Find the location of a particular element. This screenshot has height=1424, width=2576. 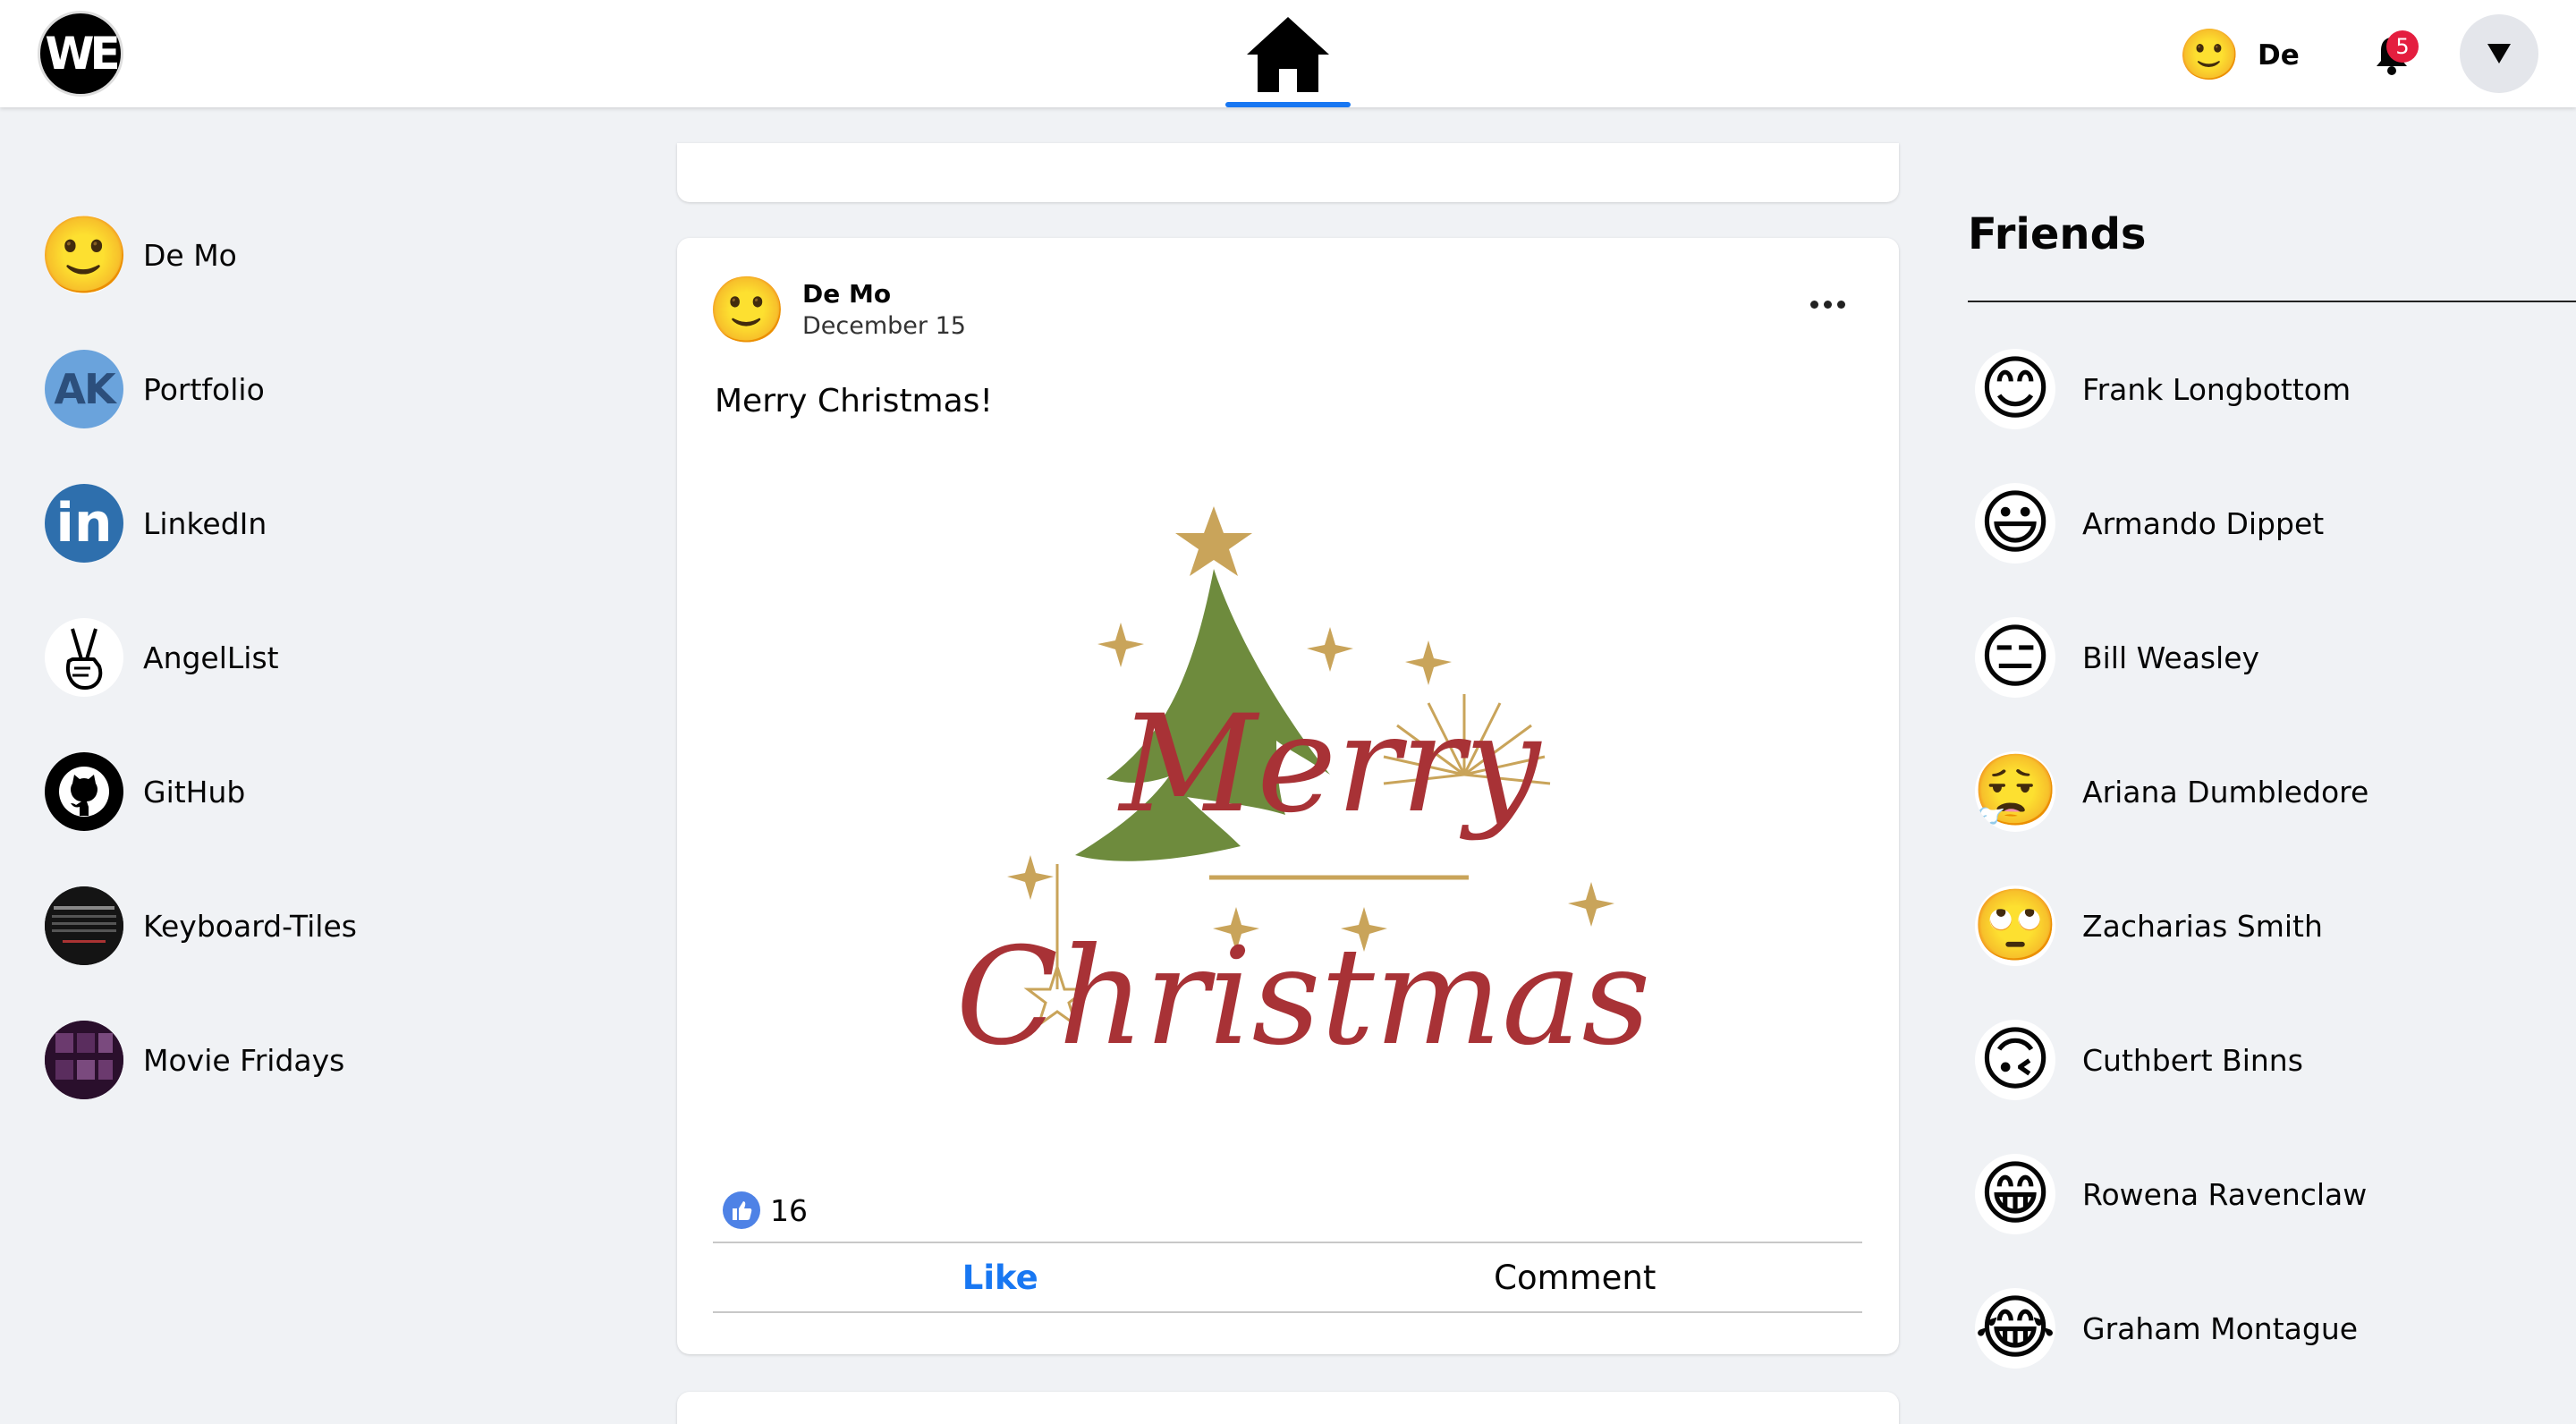

post-header: 🙂 De Mo December 15 is located at coordinates (839, 309).